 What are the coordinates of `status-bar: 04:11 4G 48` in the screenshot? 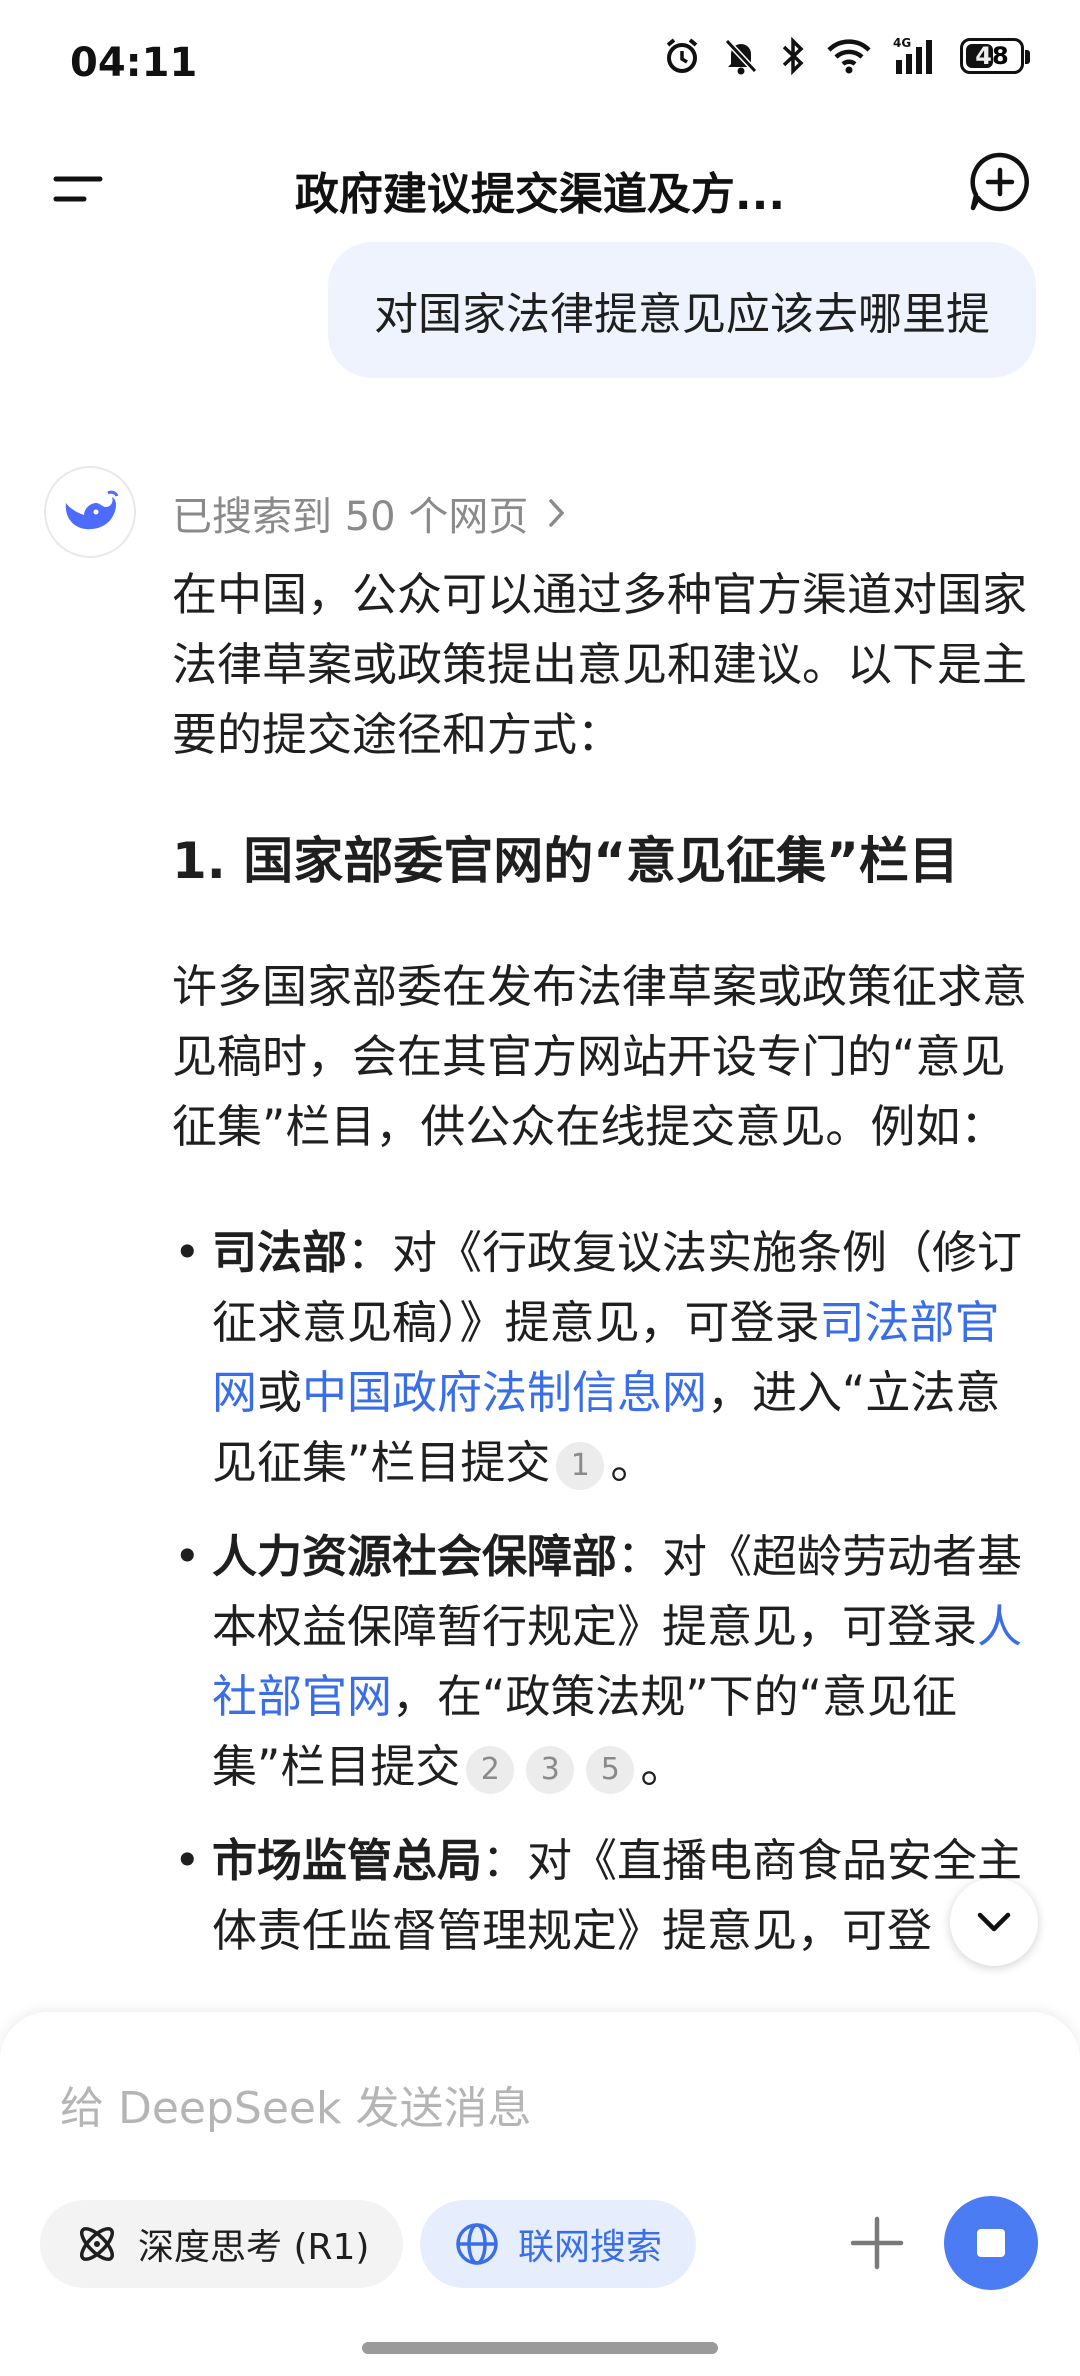 It's located at (540, 60).